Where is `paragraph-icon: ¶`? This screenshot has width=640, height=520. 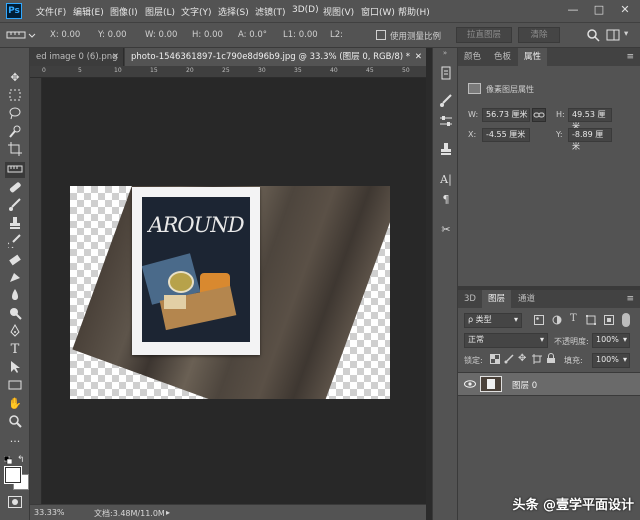
paragraph-icon: ¶ is located at coordinates (446, 200).